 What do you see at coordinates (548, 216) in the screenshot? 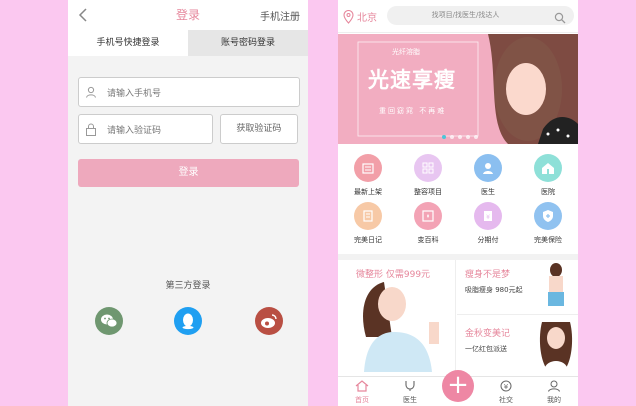
I see `insurance-icon` at bounding box center [548, 216].